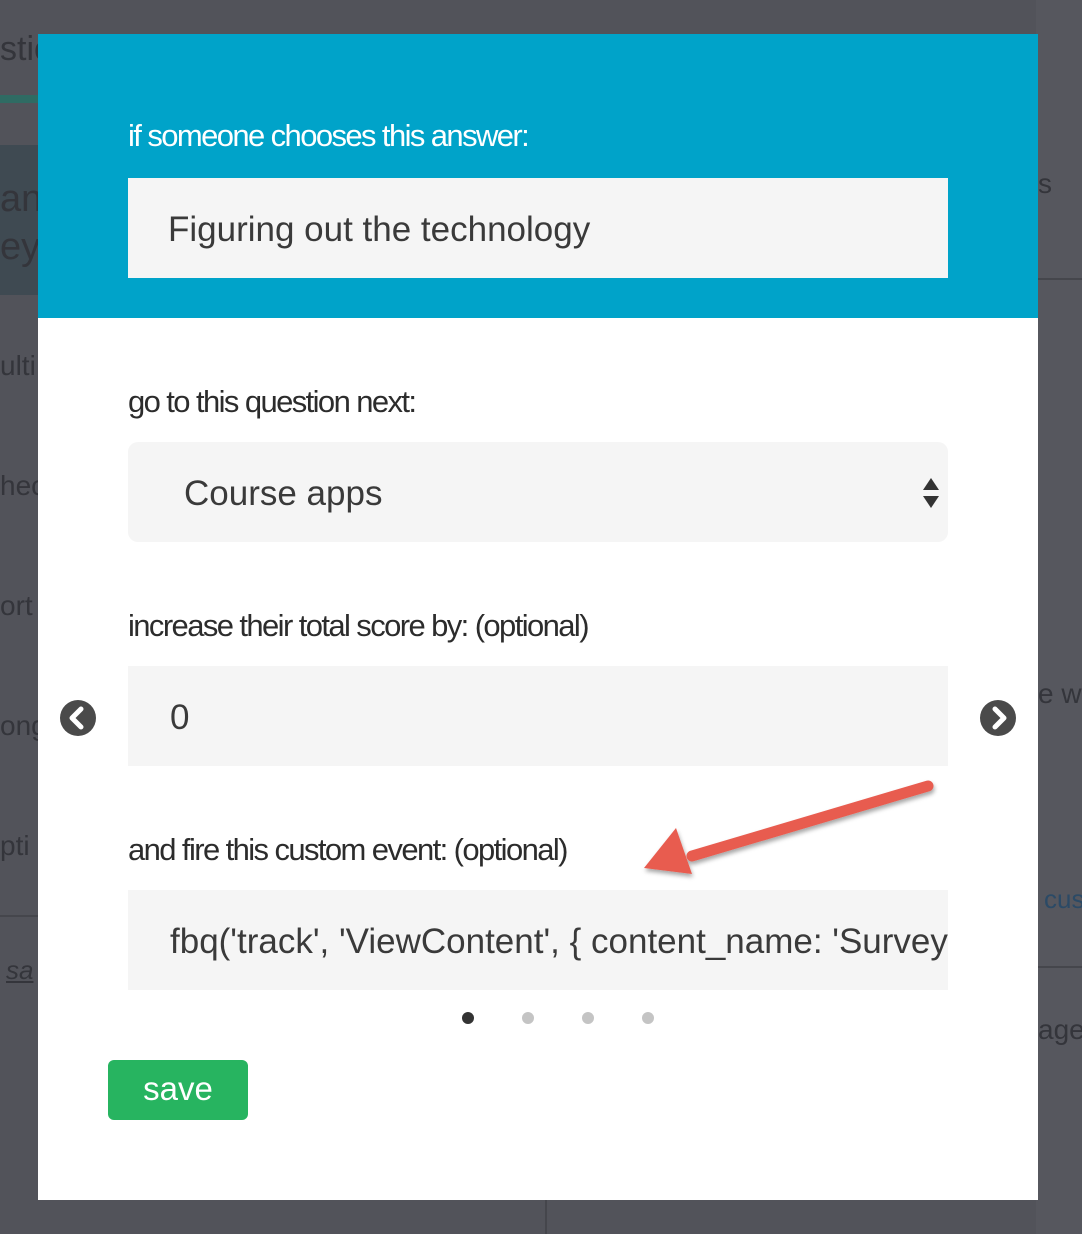 The image size is (1082, 1234). I want to click on next-question-select: Course apps, so click(538, 492).